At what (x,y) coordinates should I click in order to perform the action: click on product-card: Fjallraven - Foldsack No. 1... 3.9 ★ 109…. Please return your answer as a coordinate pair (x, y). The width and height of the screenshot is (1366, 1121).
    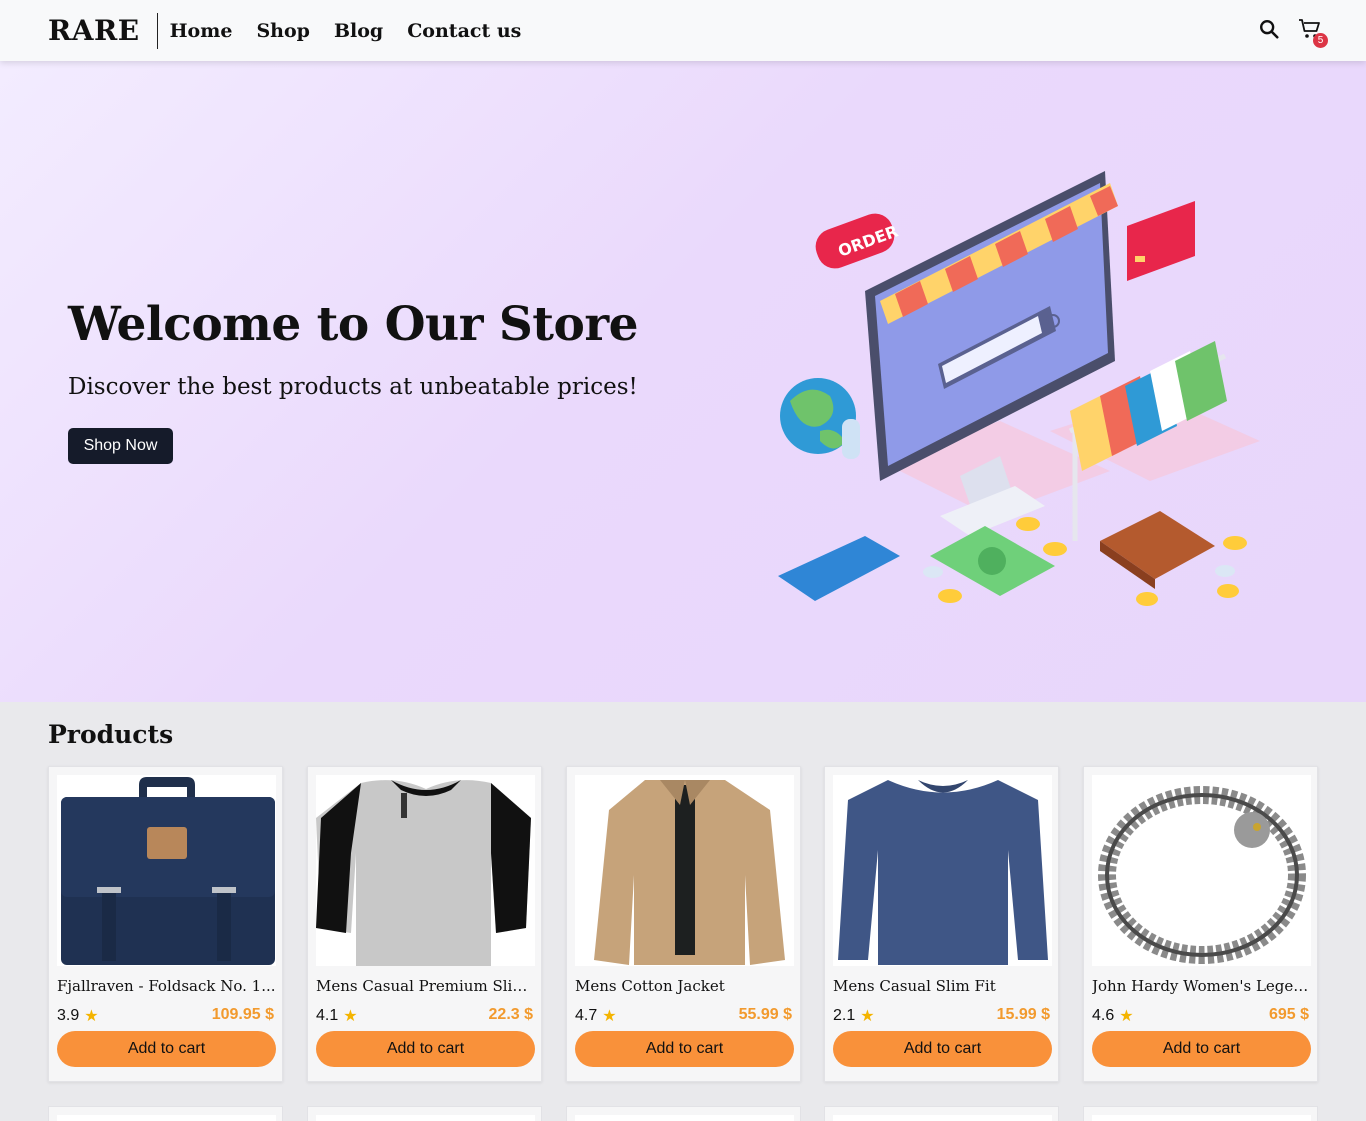
    Looking at the image, I should click on (165, 924).